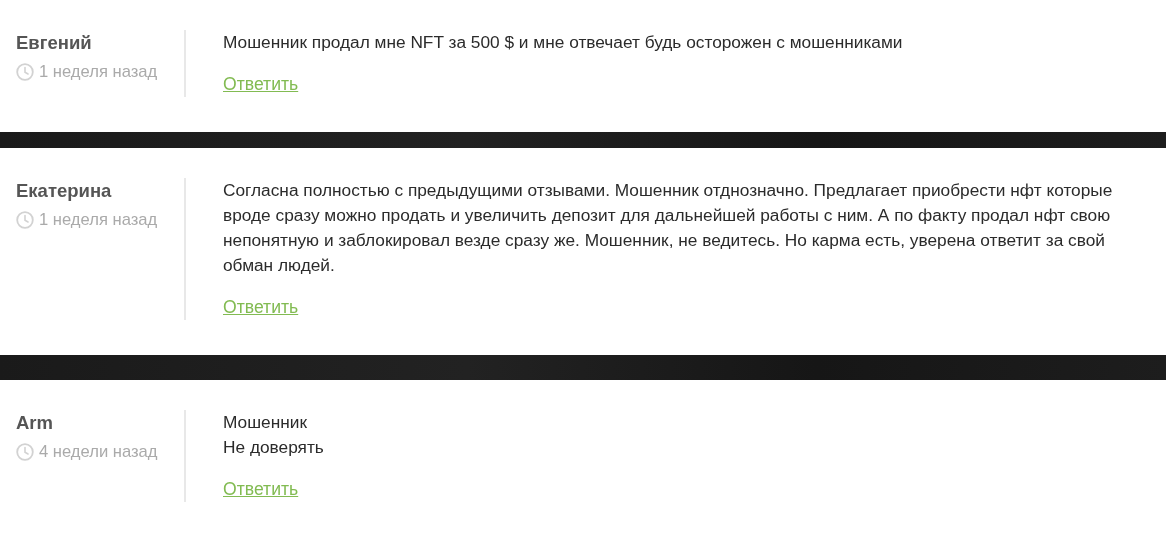  Describe the element at coordinates (64, 191) in the screenshot. I see `author-name: Екатерина` at that location.